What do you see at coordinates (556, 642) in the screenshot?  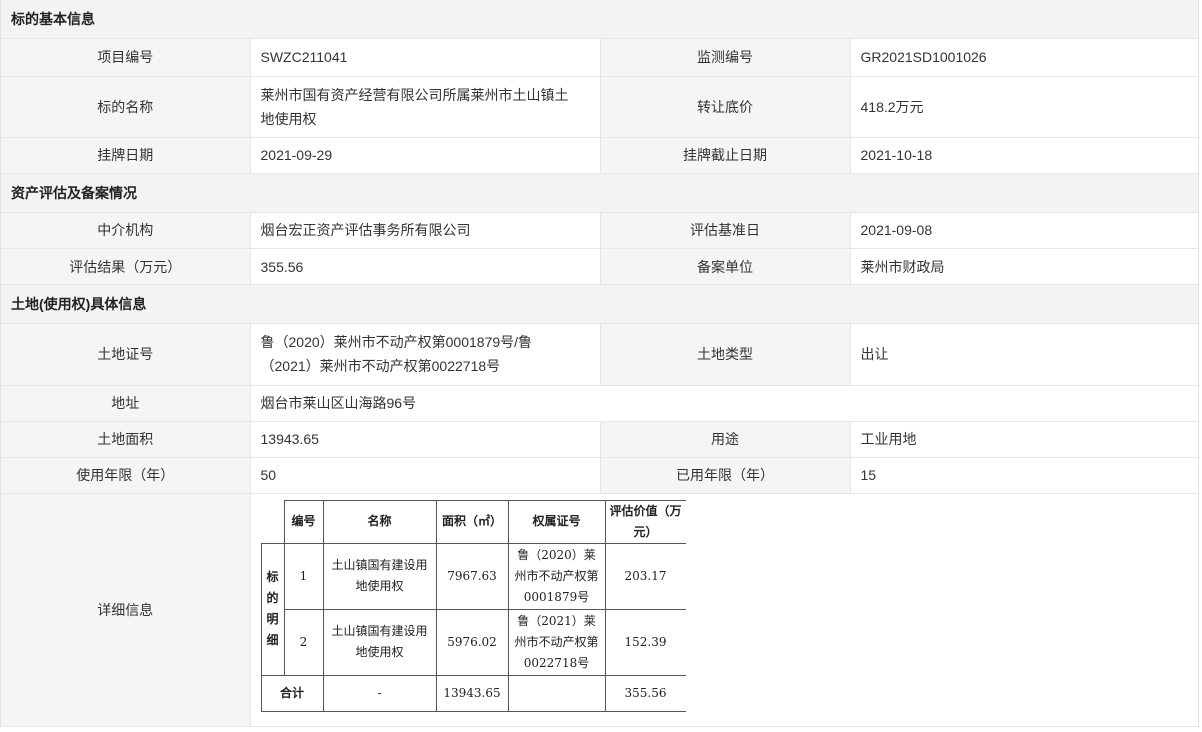 I see `row-cert: 鲁（2021）莱州市不动产权第0022718号` at bounding box center [556, 642].